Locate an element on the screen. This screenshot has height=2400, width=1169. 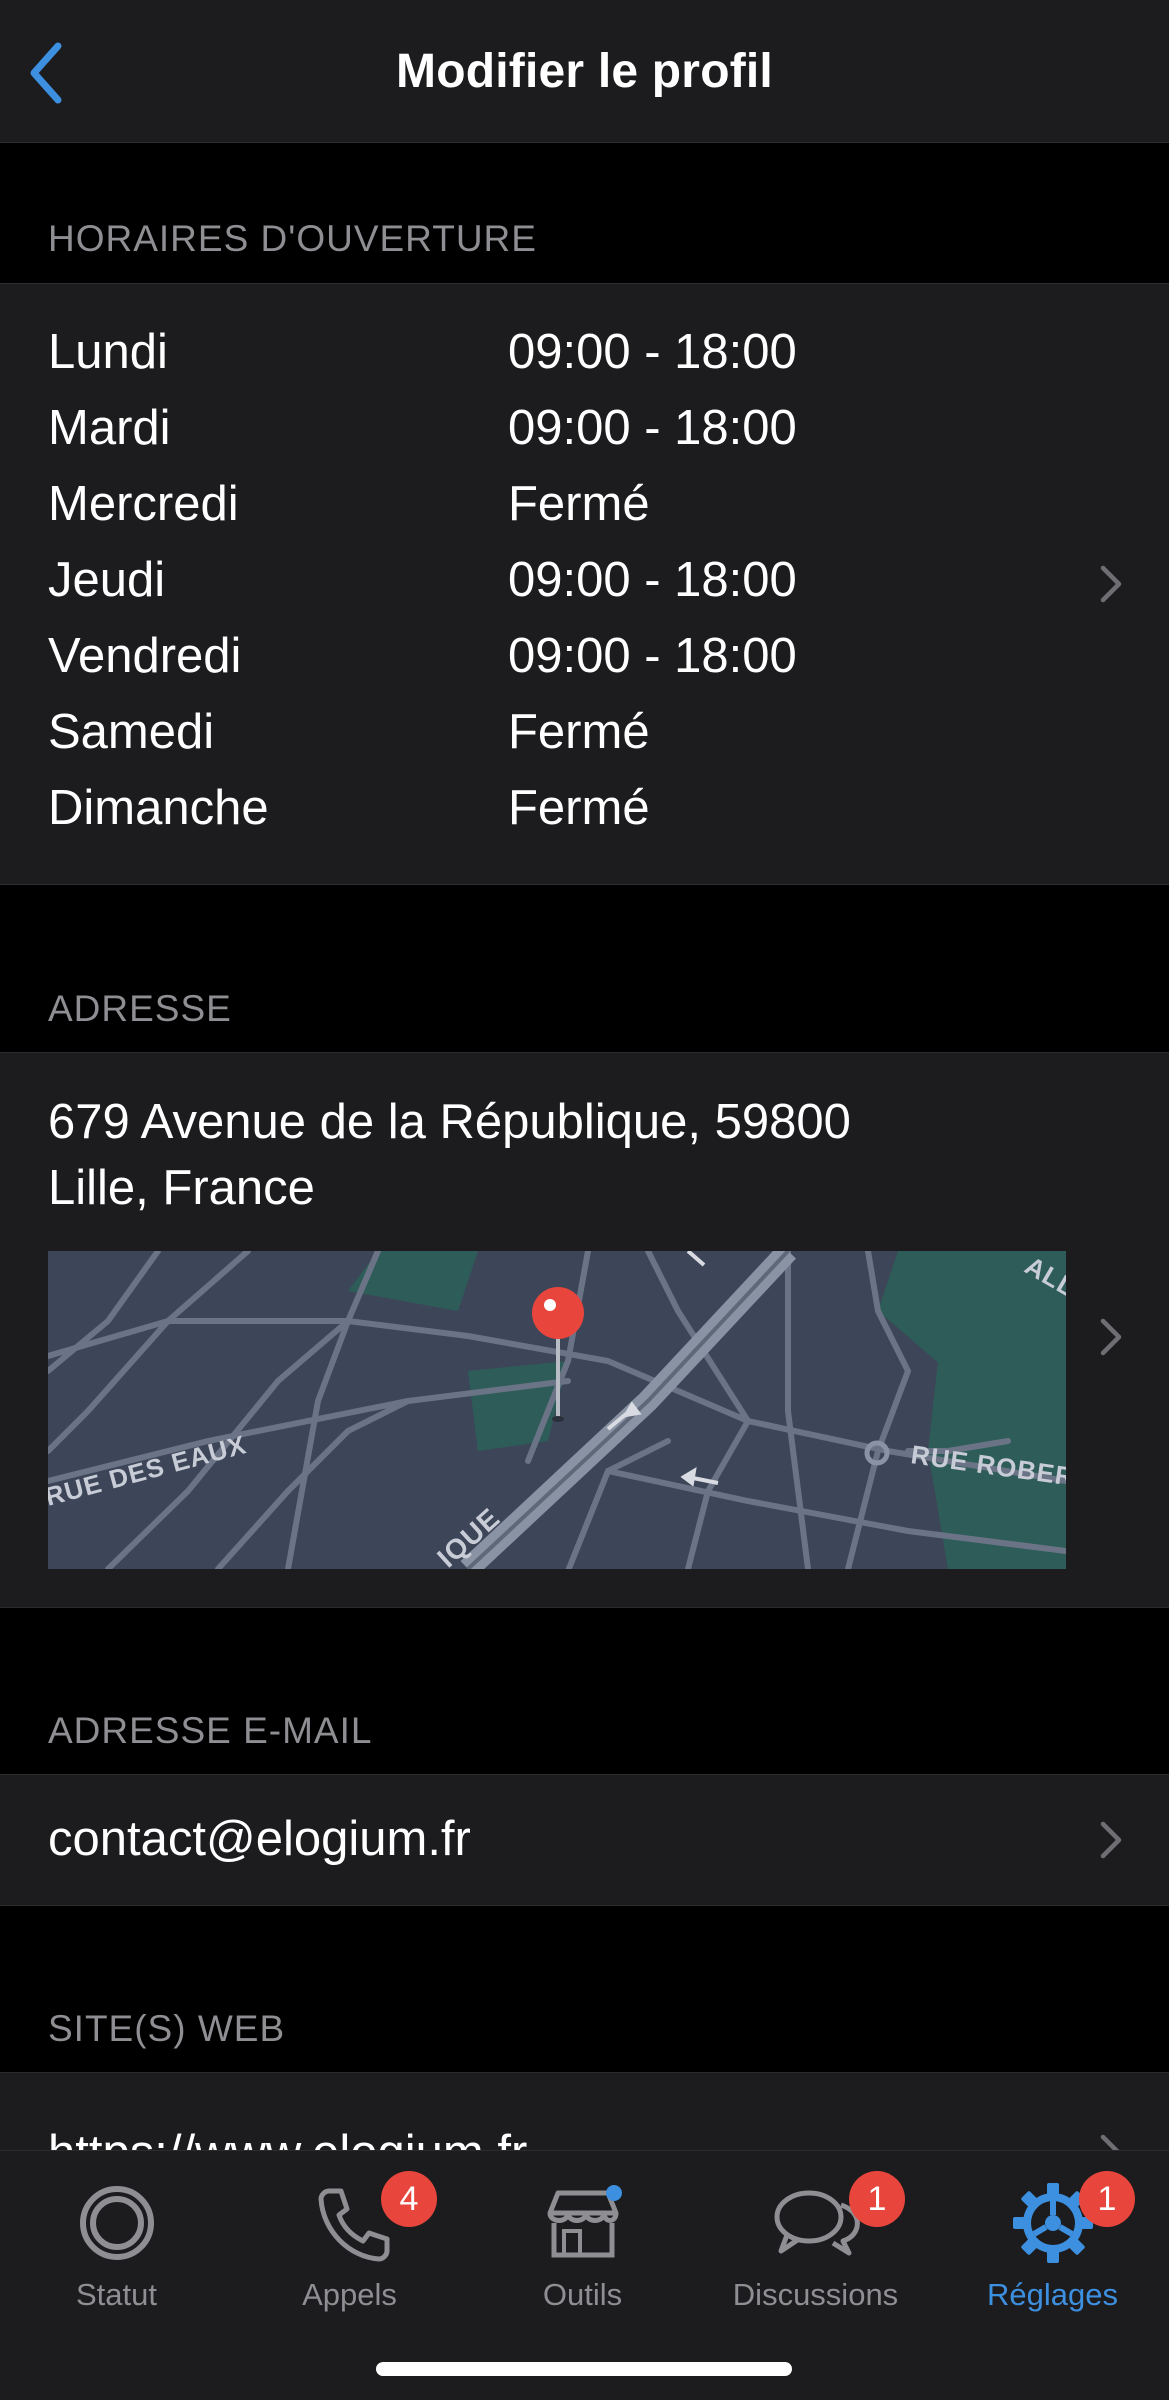
section-header-hours: HORAIRES D'OUVERTURE is located at coordinates (292, 238).